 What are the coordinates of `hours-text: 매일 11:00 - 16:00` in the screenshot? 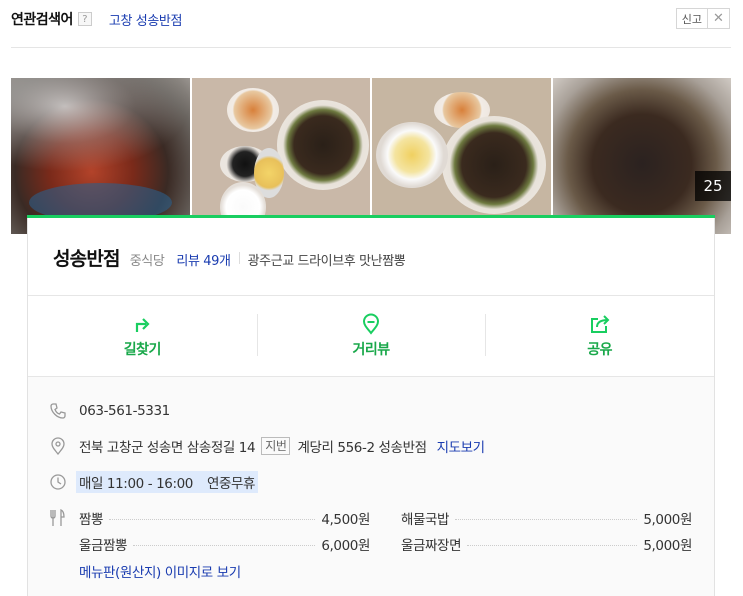 It's located at (136, 484).